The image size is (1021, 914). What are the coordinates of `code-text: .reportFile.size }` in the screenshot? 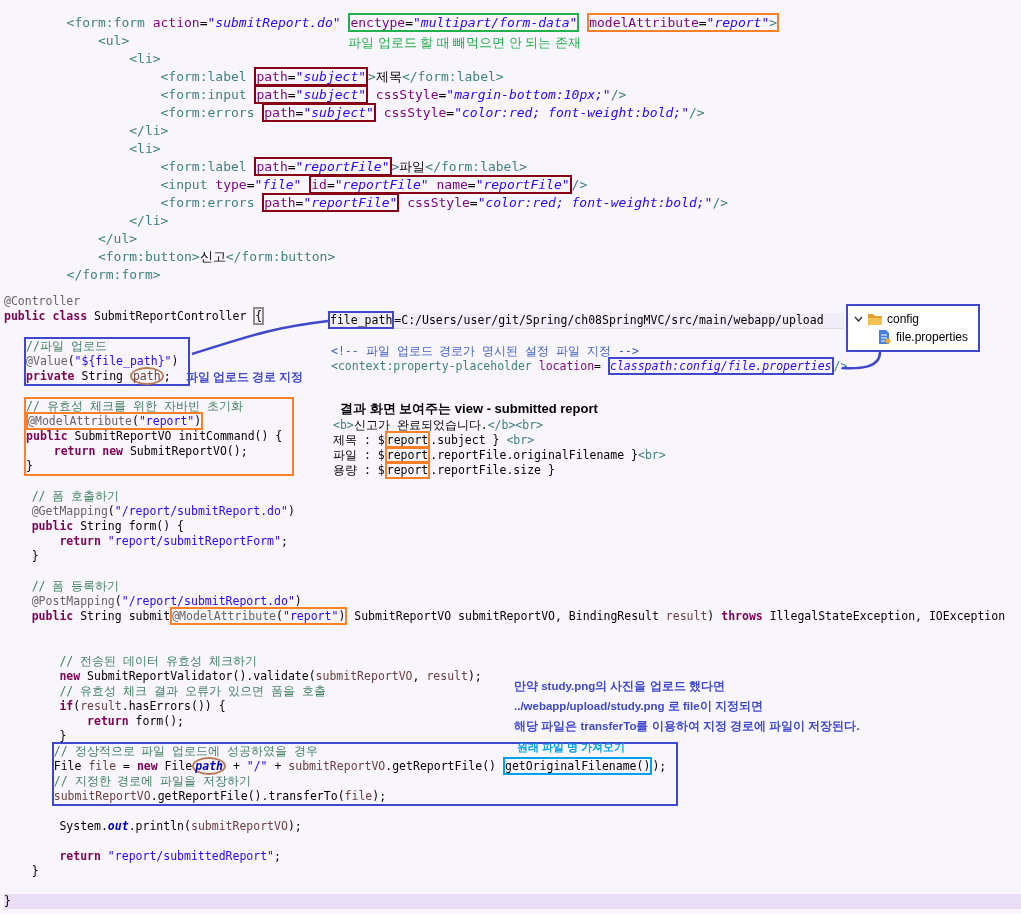 It's located at (492, 470).